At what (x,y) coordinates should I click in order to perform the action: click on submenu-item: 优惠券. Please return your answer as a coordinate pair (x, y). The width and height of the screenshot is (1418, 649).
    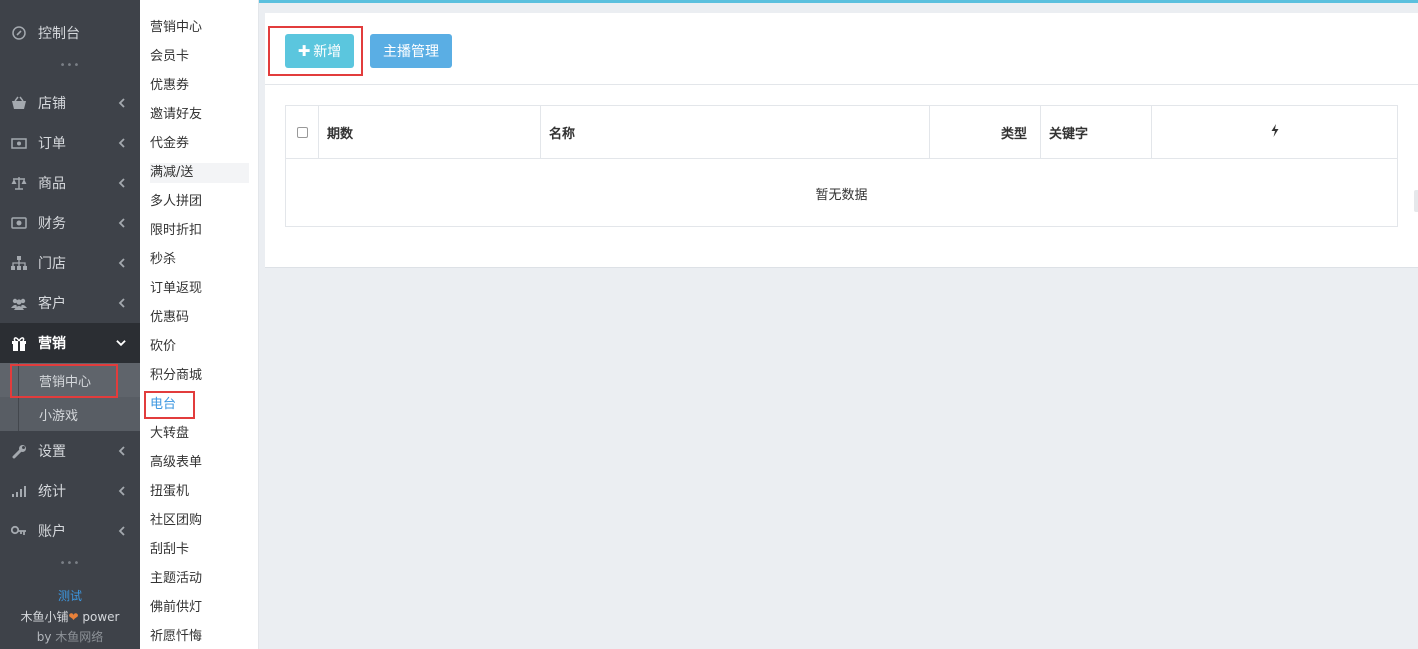
    Looking at the image, I should click on (199, 86).